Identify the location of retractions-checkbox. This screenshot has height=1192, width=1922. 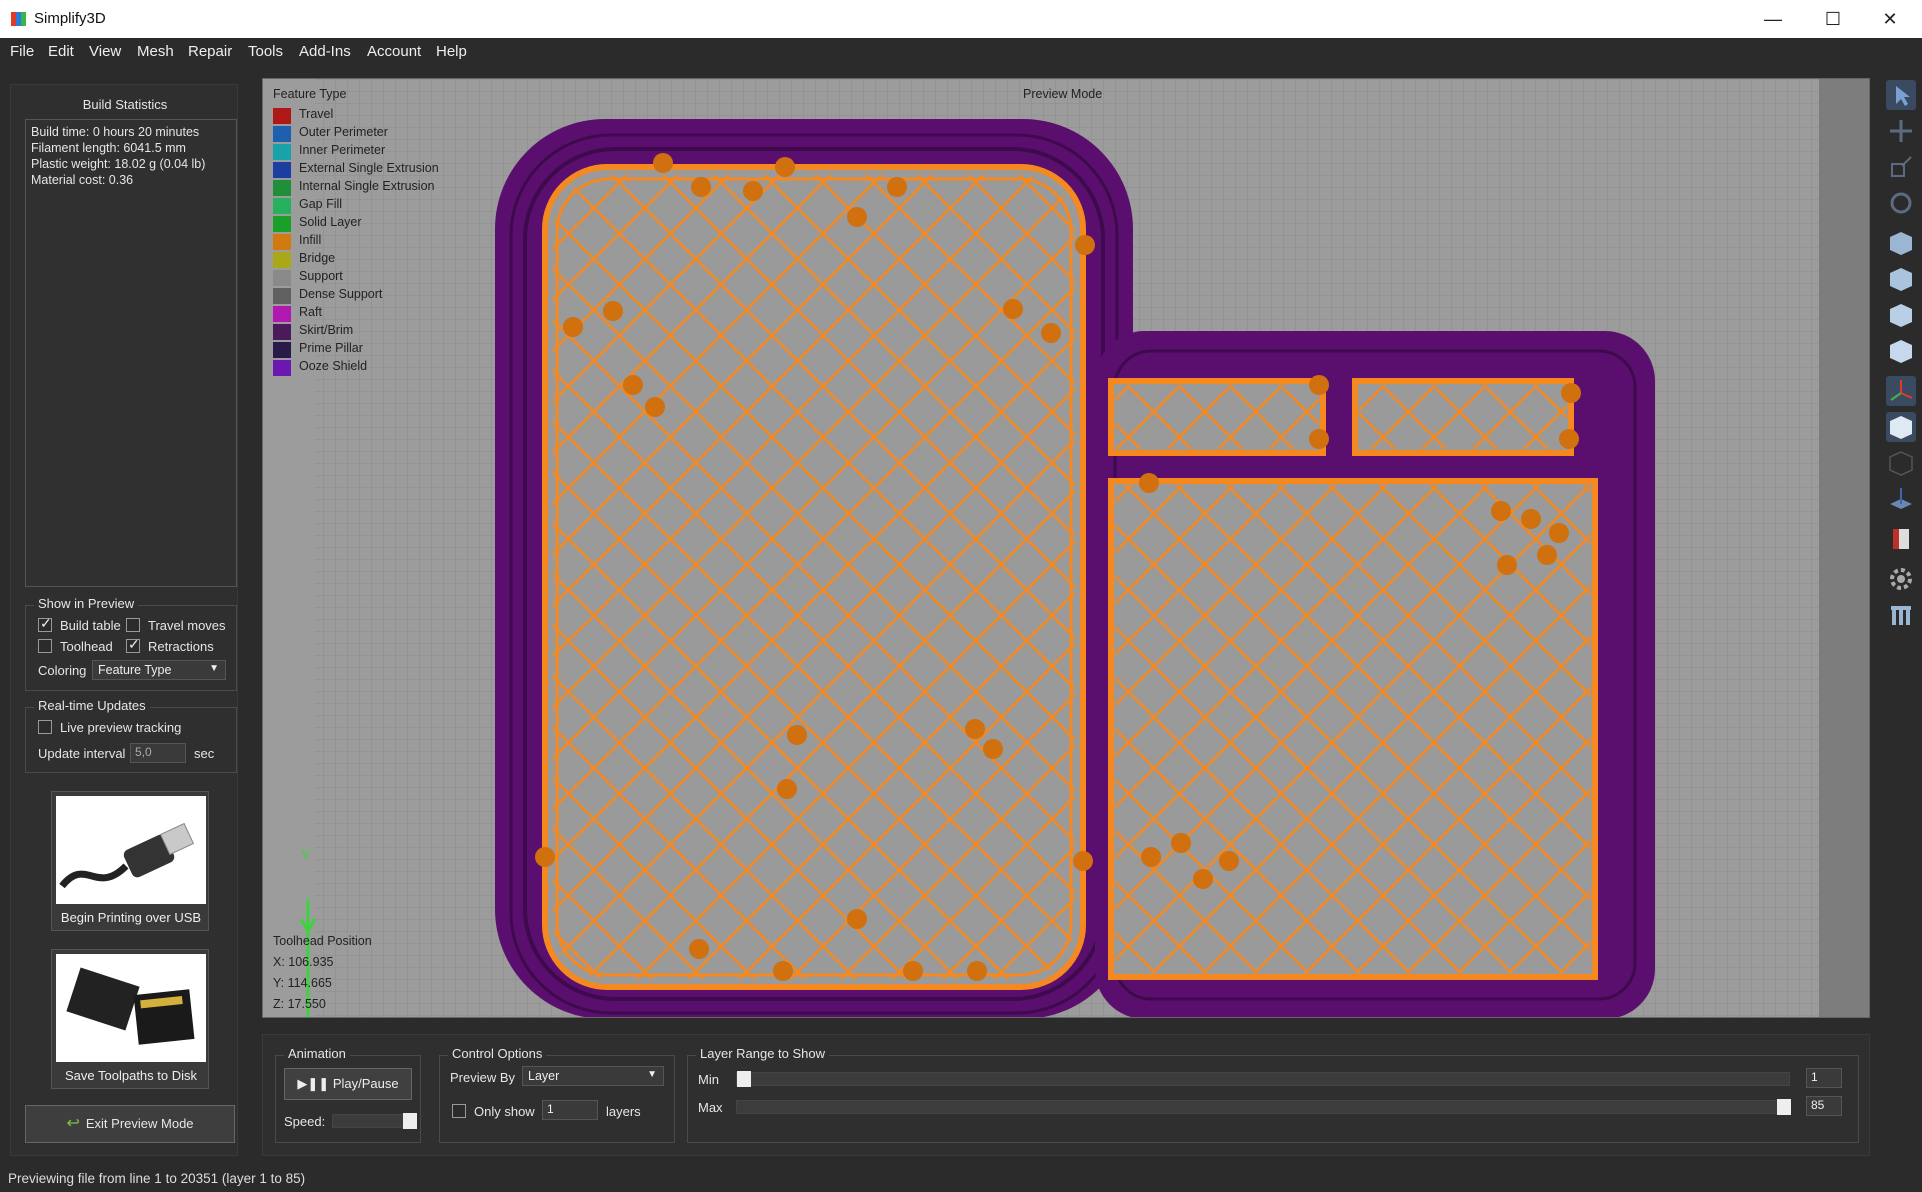
(133, 644).